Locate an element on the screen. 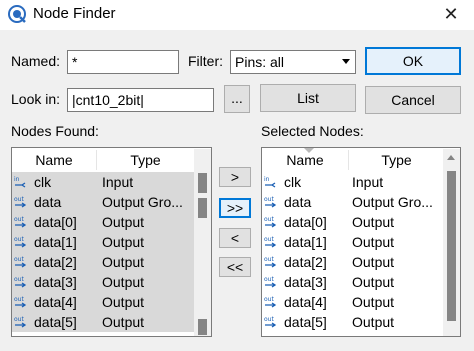  filter-select: Pins: all is located at coordinates (293, 62).